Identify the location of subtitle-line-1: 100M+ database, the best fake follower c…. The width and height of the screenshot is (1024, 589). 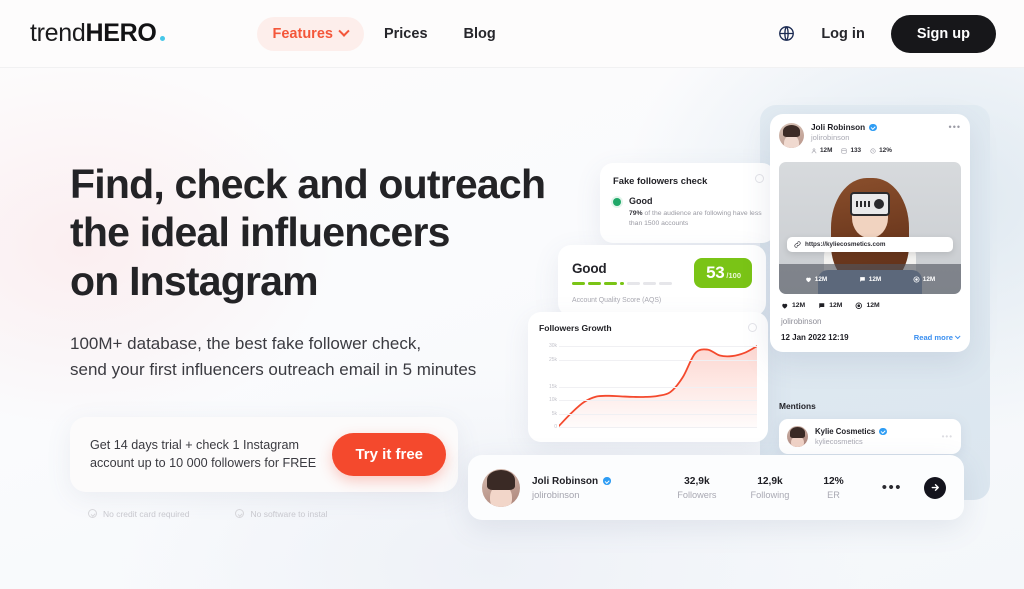
(246, 344).